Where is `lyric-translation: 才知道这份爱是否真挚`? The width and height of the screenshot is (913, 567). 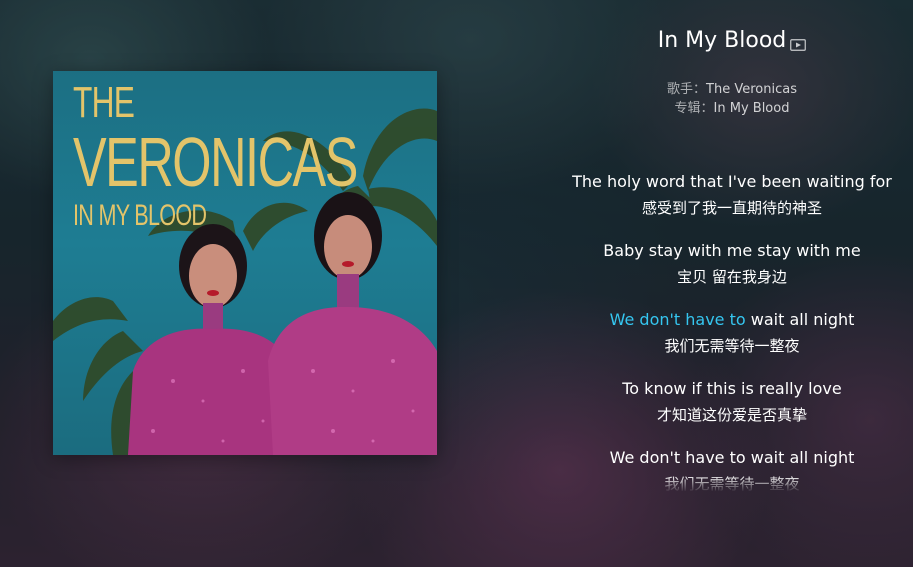
lyric-translation: 才知道这份爱是否真挚 is located at coordinates (731, 415).